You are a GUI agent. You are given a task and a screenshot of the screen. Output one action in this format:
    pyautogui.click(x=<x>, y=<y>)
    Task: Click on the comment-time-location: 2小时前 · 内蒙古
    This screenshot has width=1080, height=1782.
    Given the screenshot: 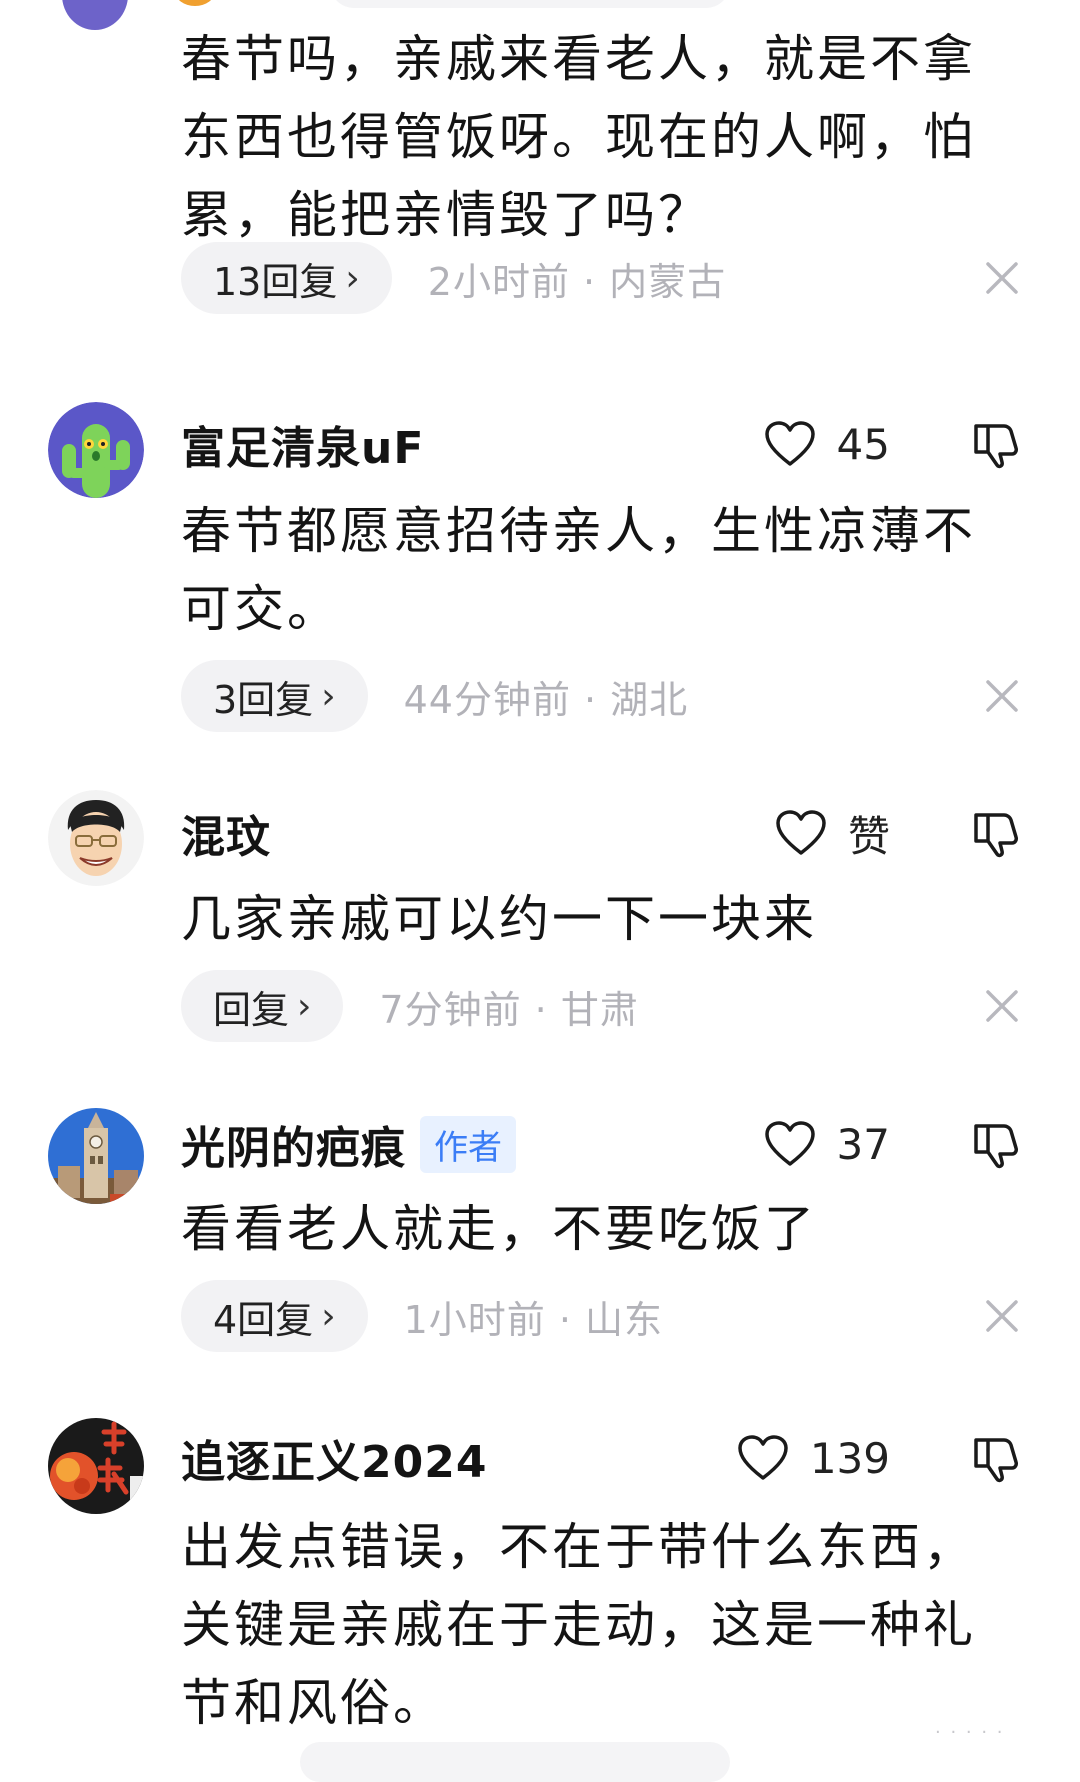 What is the action you would take?
    pyautogui.click(x=577, y=281)
    